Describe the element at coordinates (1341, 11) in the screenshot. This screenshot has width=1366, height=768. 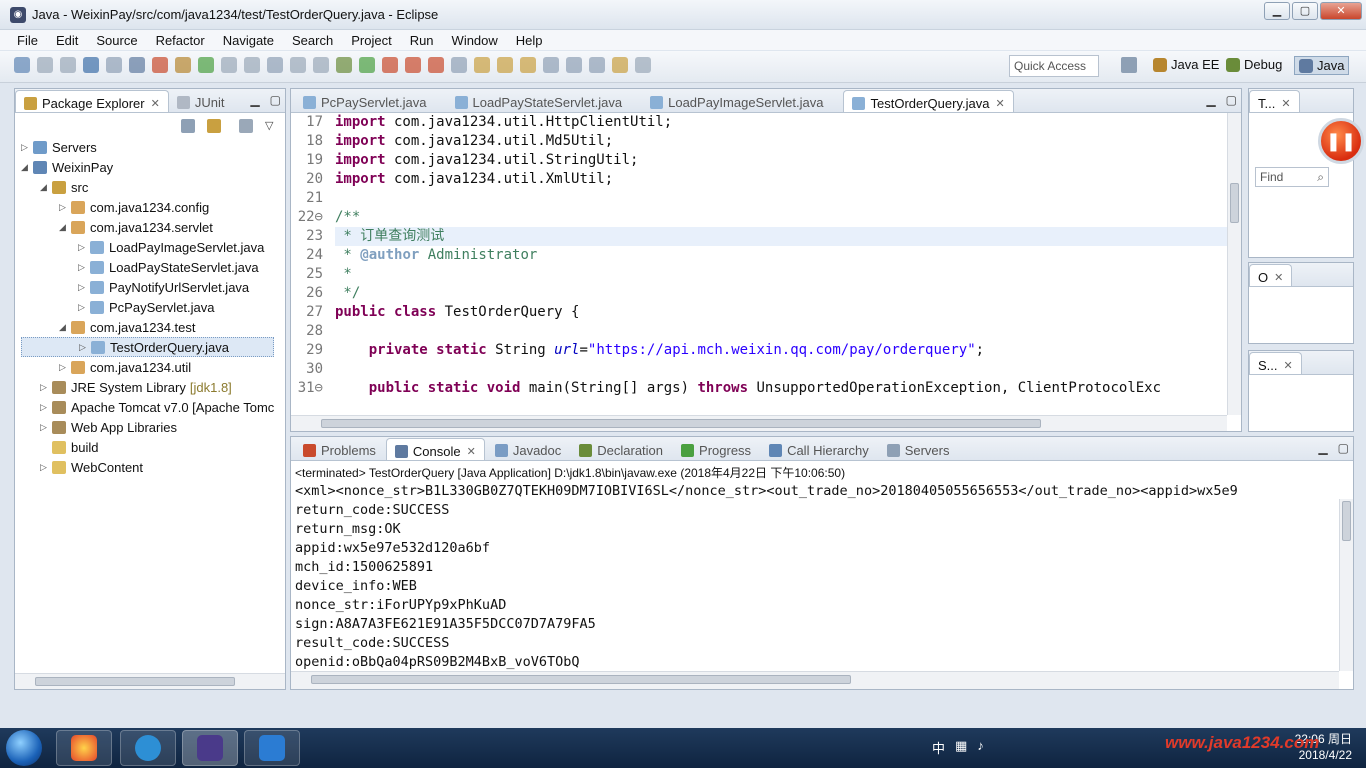
I see `close-button: ✕` at that location.